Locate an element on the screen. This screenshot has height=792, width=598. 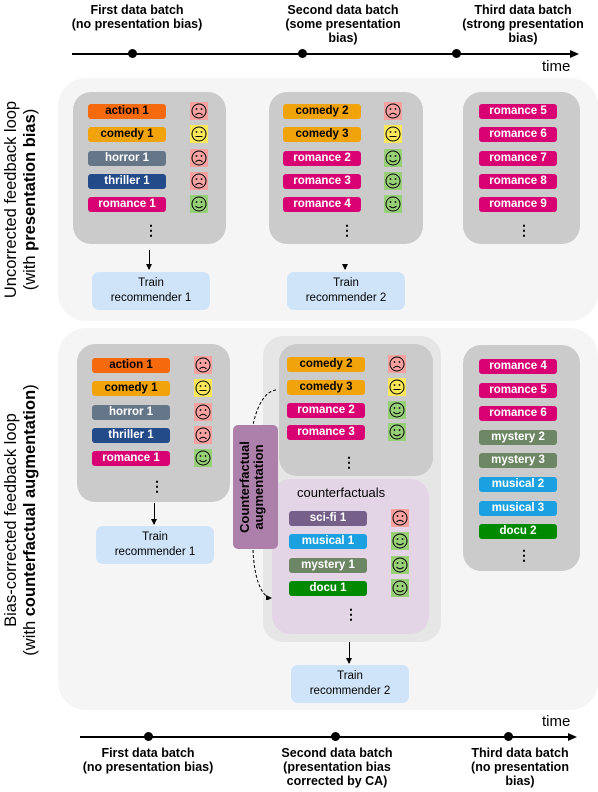
bottom-timeline-axis is located at coordinates (325, 737).